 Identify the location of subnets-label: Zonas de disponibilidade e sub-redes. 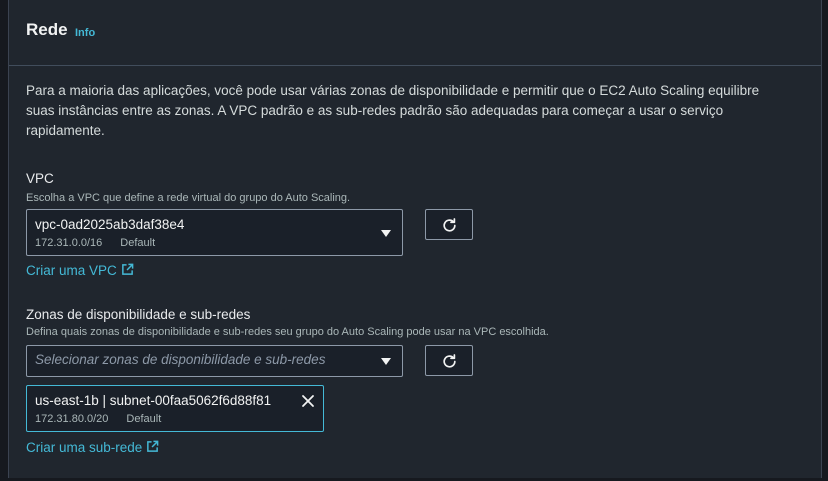
(138, 314).